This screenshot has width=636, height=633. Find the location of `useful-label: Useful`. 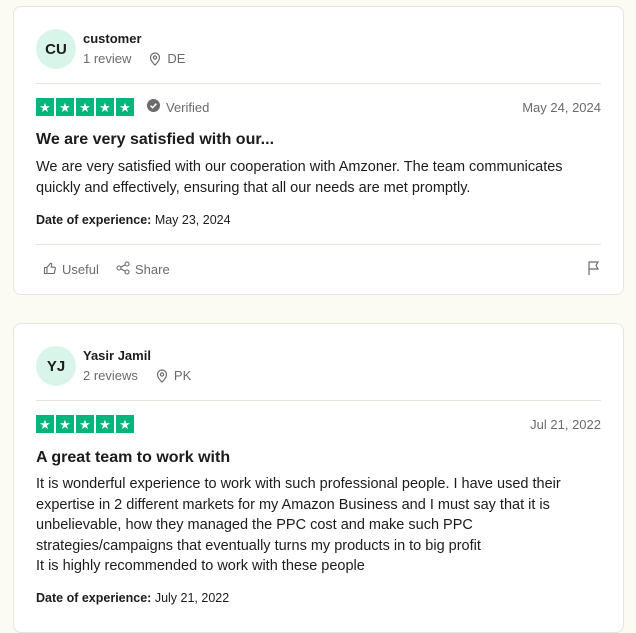

useful-label: Useful is located at coordinates (80, 269).